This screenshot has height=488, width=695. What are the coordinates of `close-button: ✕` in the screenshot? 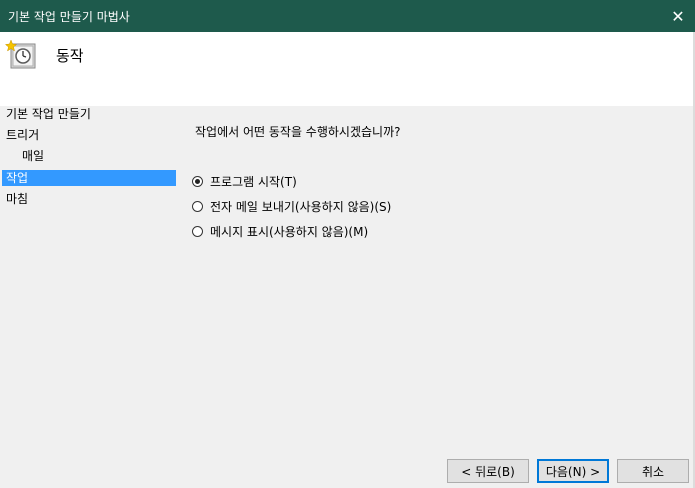 It's located at (678, 16).